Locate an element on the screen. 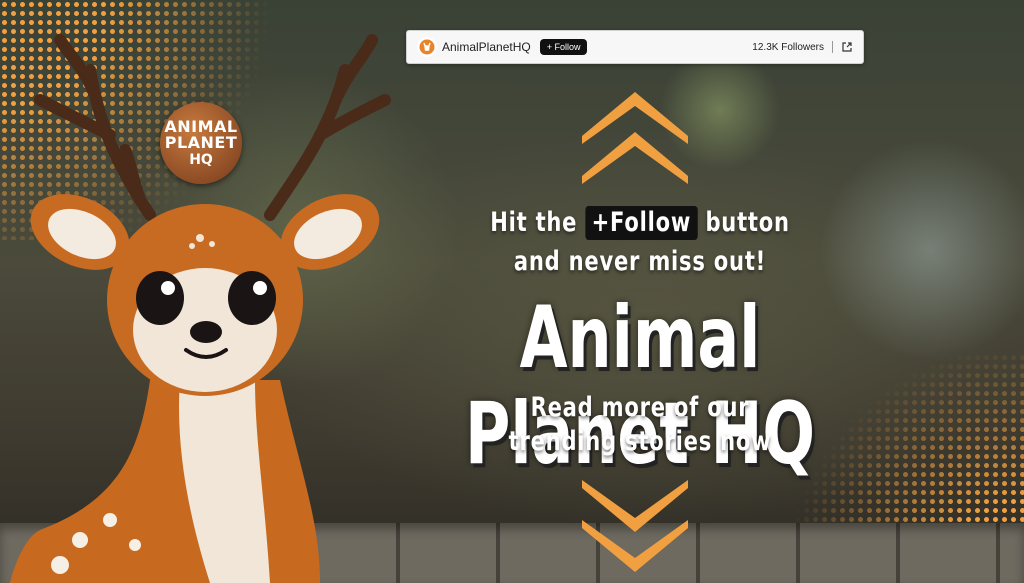  badge-line-hq: HQ is located at coordinates (201, 160).